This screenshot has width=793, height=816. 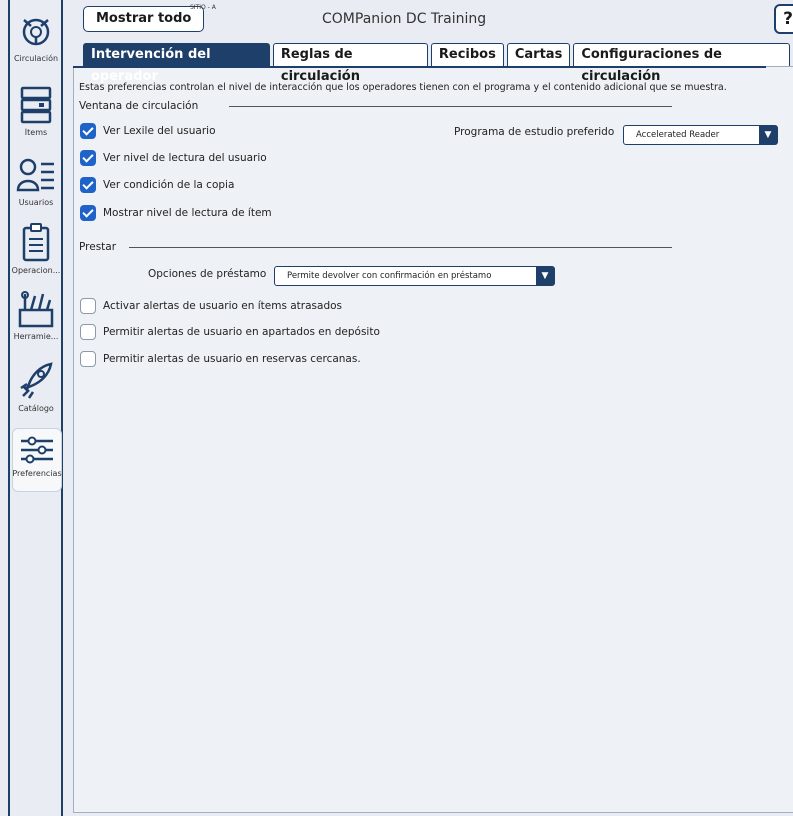 I want to click on checkbox-row: Mostrar nivel de lectura de ítem, so click(x=176, y=213).